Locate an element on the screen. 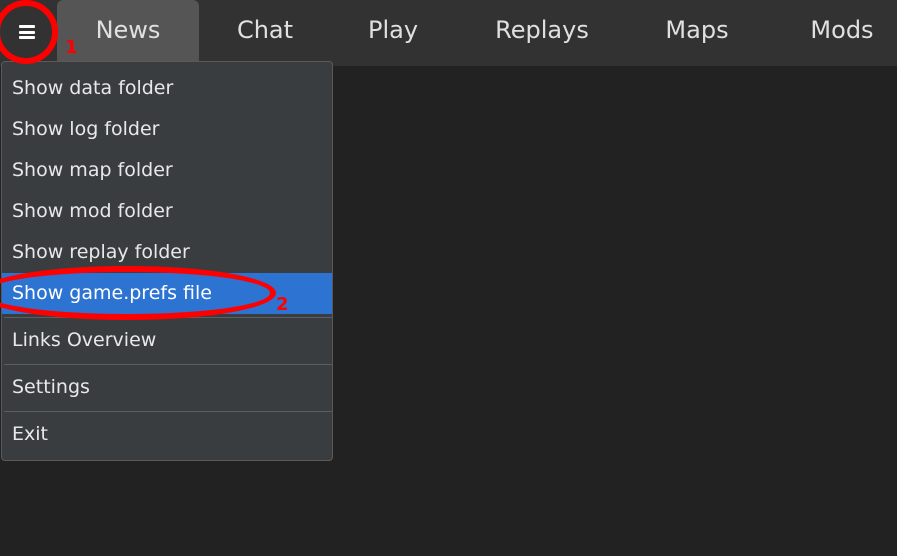  top-navigation-bar: News Chat Play Replays Maps Mods is located at coordinates (448, 33).